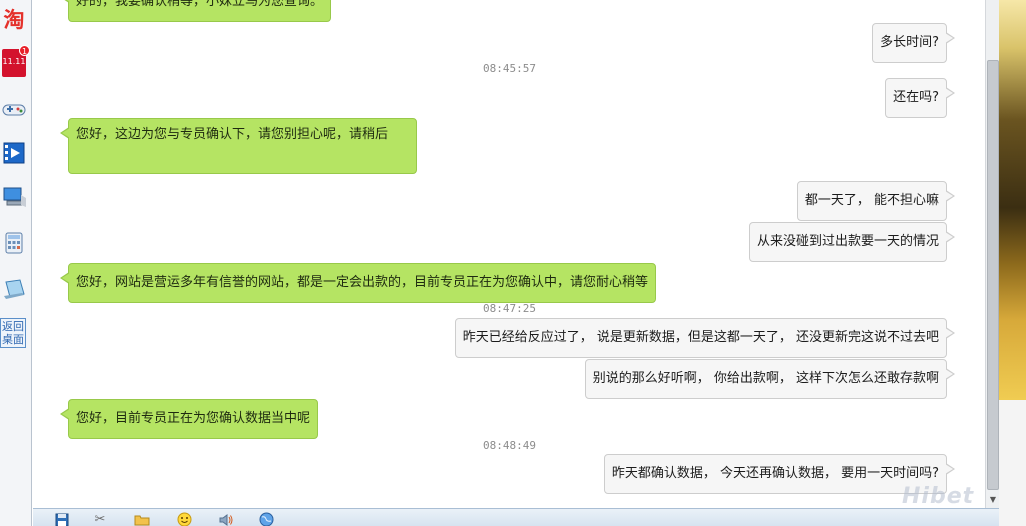 The width and height of the screenshot is (1026, 526). What do you see at coordinates (226, 519) in the screenshot?
I see `sound-icon` at bounding box center [226, 519].